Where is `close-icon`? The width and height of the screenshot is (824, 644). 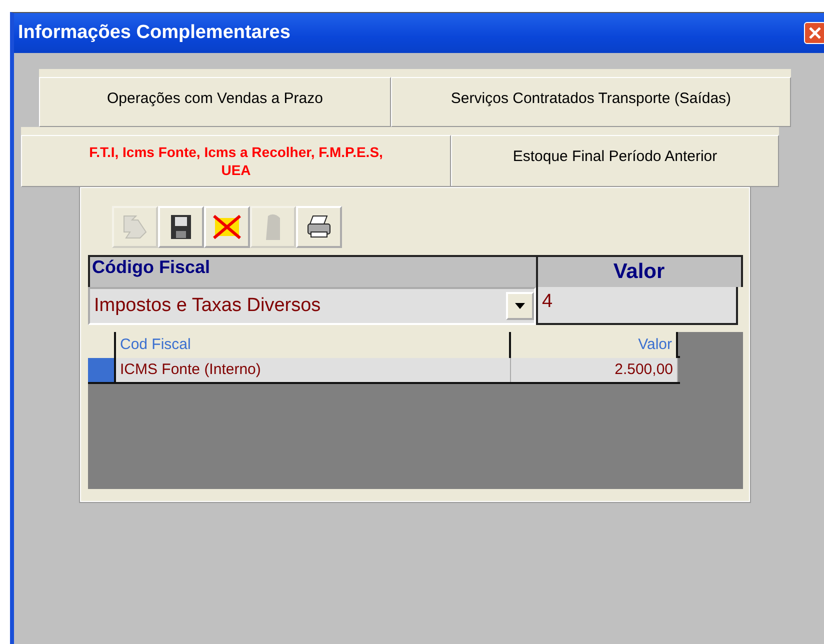 close-icon is located at coordinates (815, 33).